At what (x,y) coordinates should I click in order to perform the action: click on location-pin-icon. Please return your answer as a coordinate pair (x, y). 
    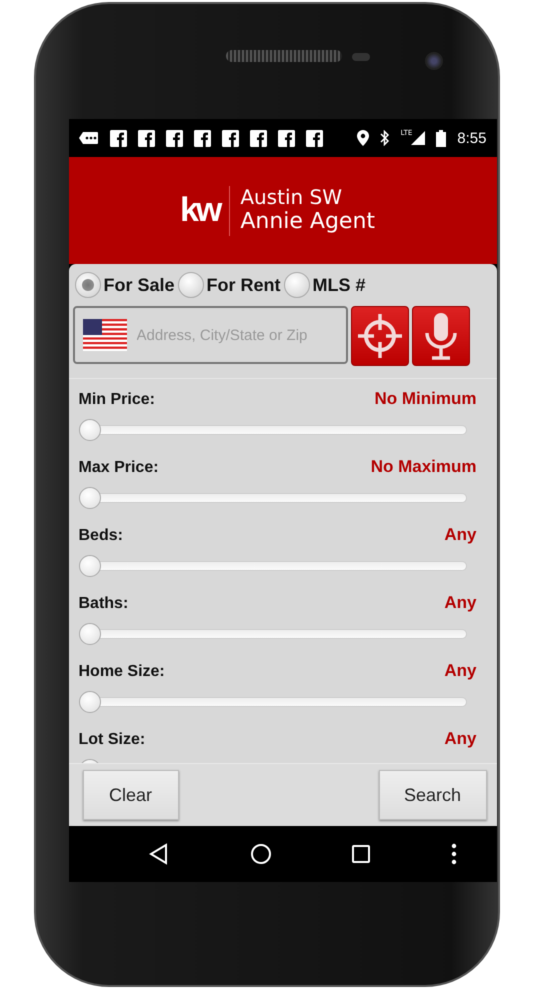
    Looking at the image, I should click on (362, 138).